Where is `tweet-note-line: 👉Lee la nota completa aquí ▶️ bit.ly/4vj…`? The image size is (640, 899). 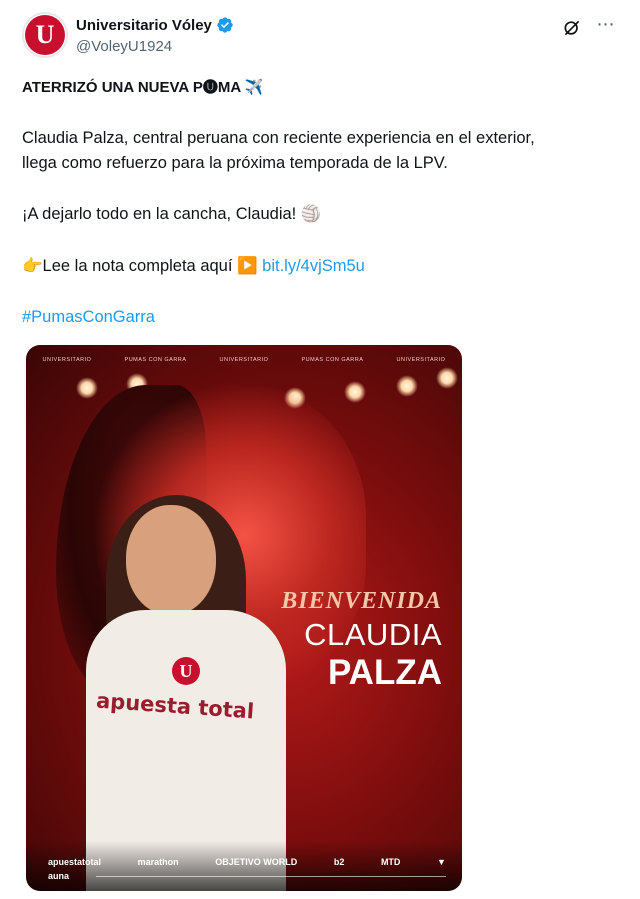
tweet-note-line: 👉Lee la nota completa aquí ▶️ bit.ly/4vj… is located at coordinates (193, 266).